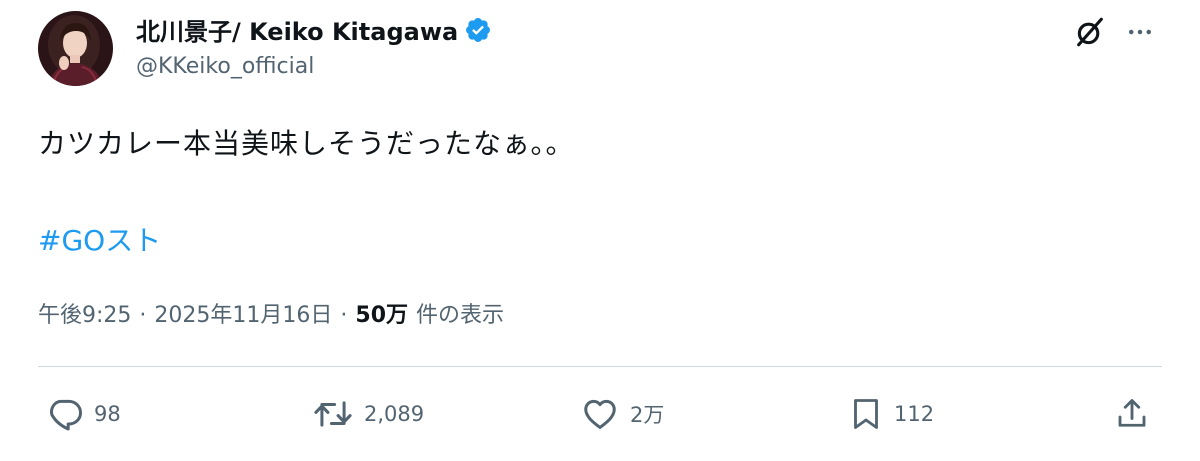 The width and height of the screenshot is (1200, 461). What do you see at coordinates (243, 313) in the screenshot?
I see `tweet-date: 2025年11月16日` at bounding box center [243, 313].